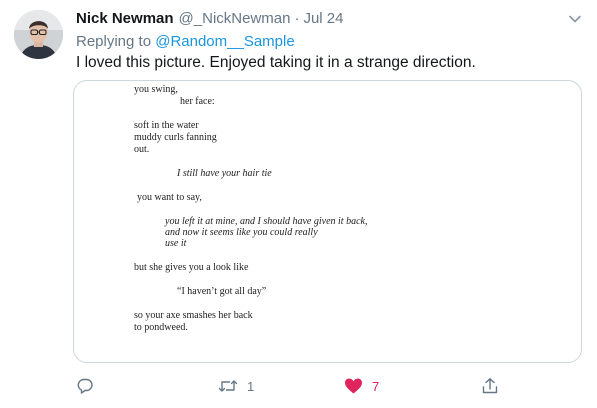 This screenshot has width=597, height=408. What do you see at coordinates (169, 197) in the screenshot?
I see `poem-line: you want to say,` at bounding box center [169, 197].